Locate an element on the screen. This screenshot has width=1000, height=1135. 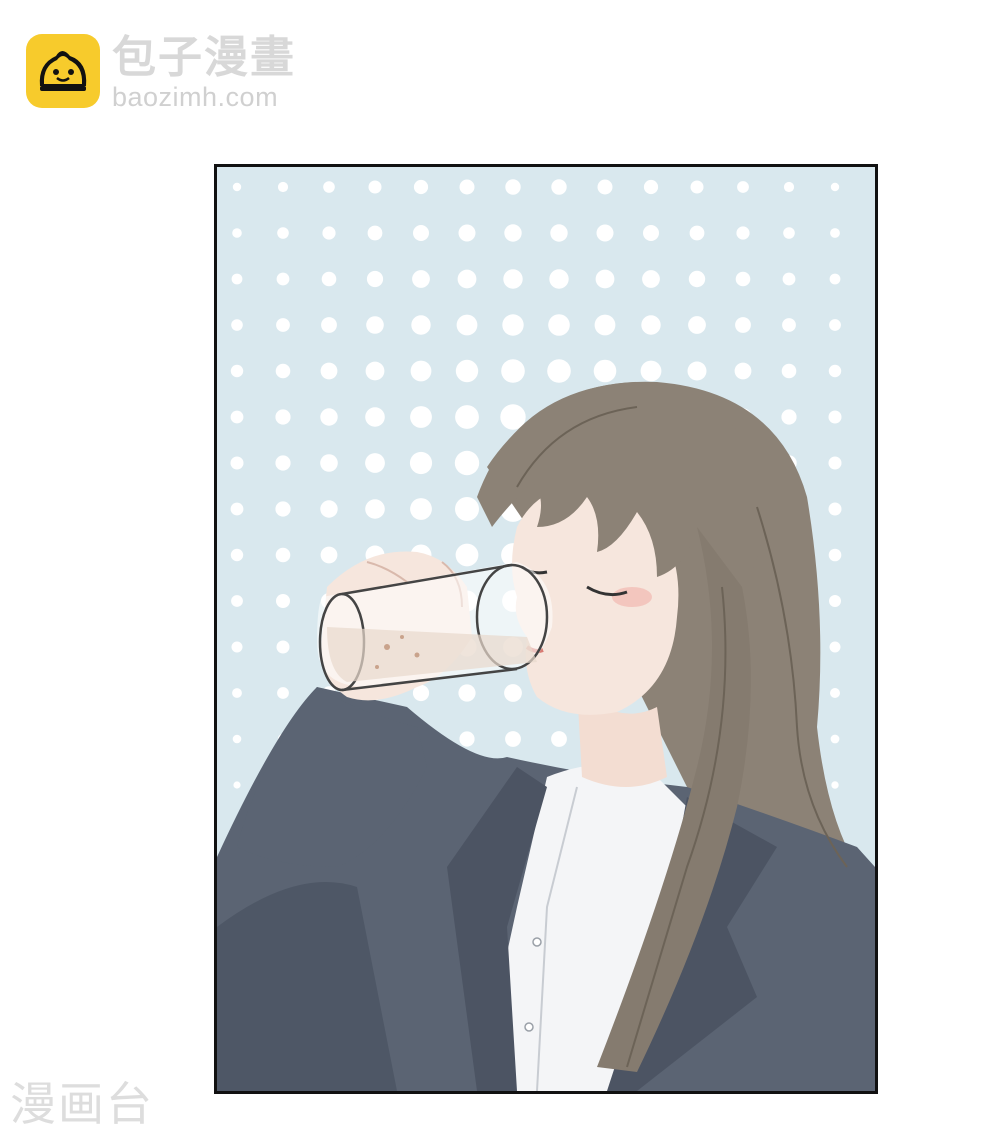
watermark-text: 漫画台 is located at coordinates (82, 1104).